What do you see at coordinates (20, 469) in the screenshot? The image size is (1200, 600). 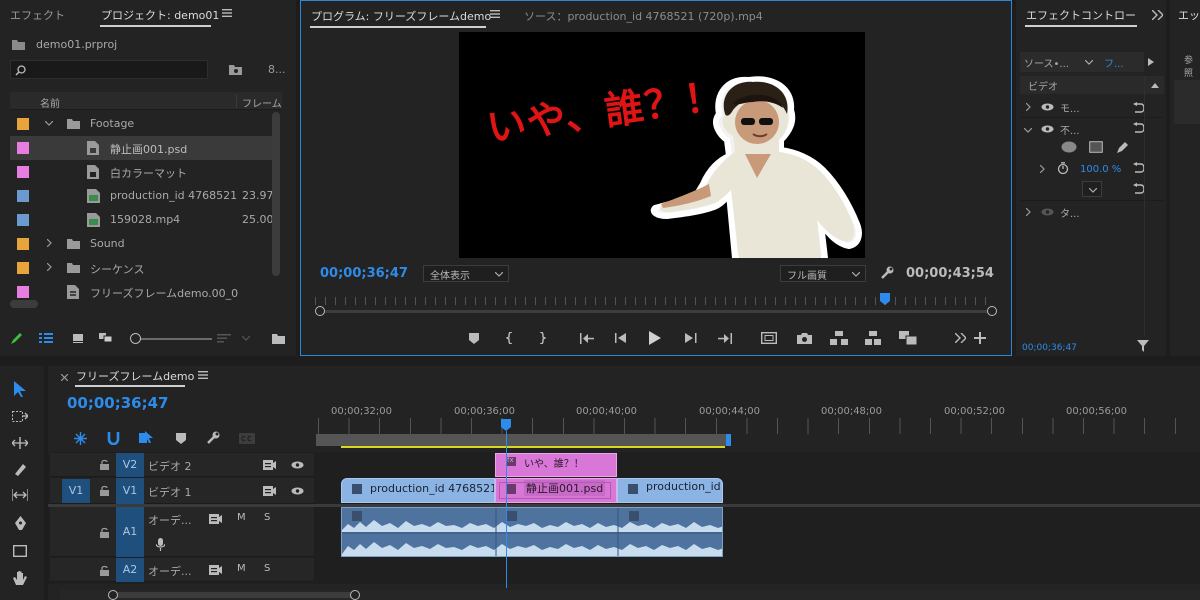 I see `razor-tool-icon` at bounding box center [20, 469].